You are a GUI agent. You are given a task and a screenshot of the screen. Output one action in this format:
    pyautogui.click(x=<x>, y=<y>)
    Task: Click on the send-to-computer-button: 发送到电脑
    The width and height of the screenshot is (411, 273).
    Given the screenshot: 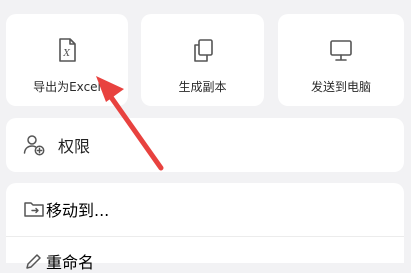 What is the action you would take?
    pyautogui.click(x=341, y=60)
    